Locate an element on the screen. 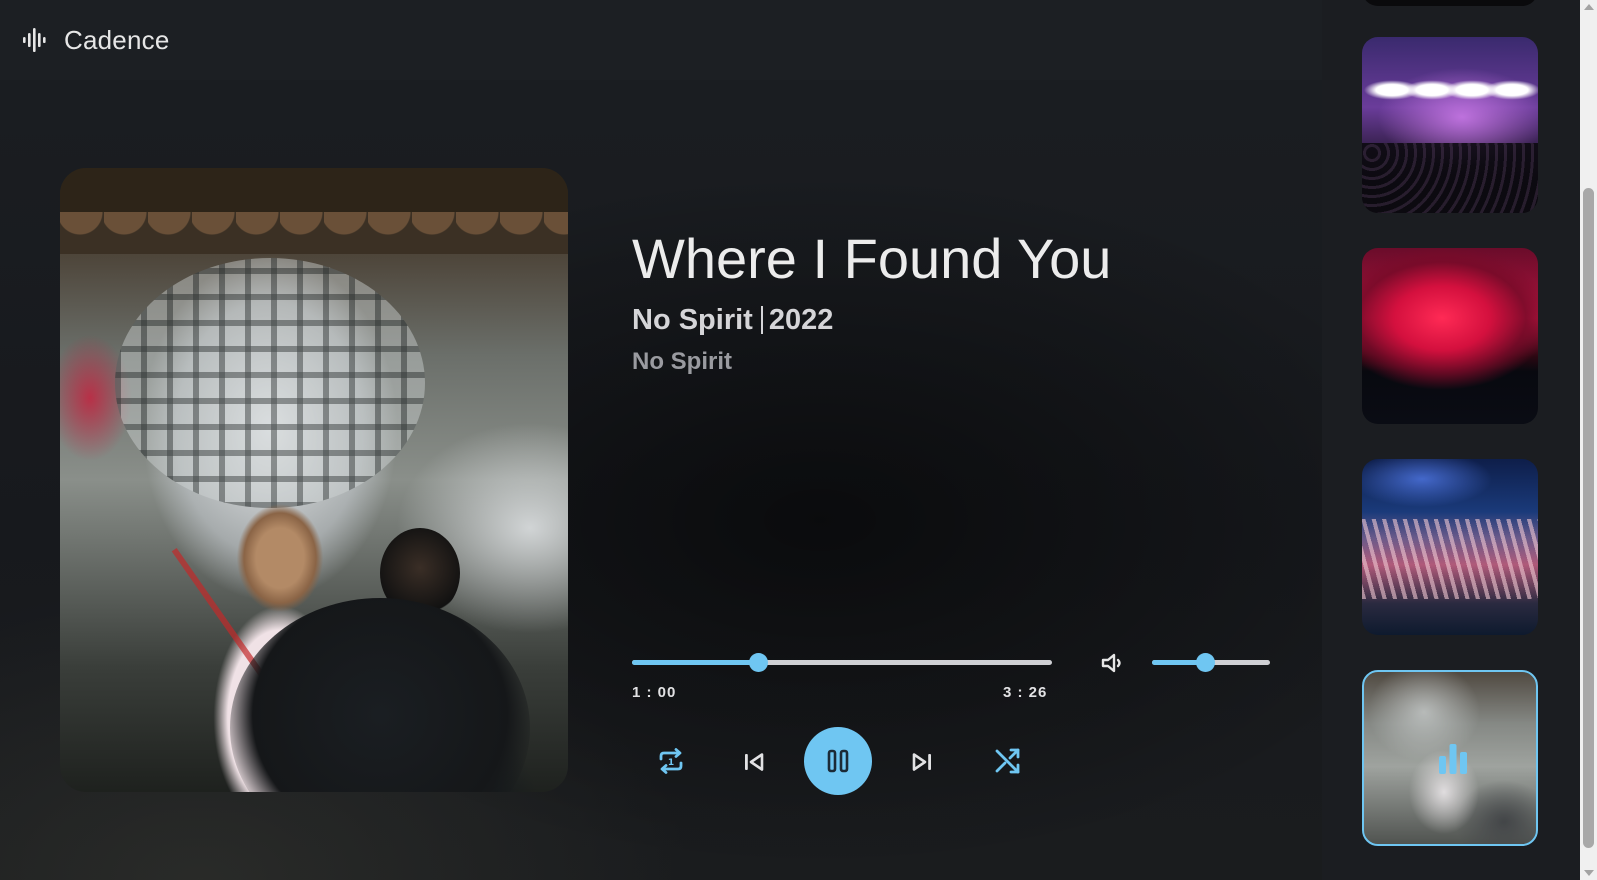 The image size is (1597, 880). skip-previous-icon is located at coordinates (754, 762).